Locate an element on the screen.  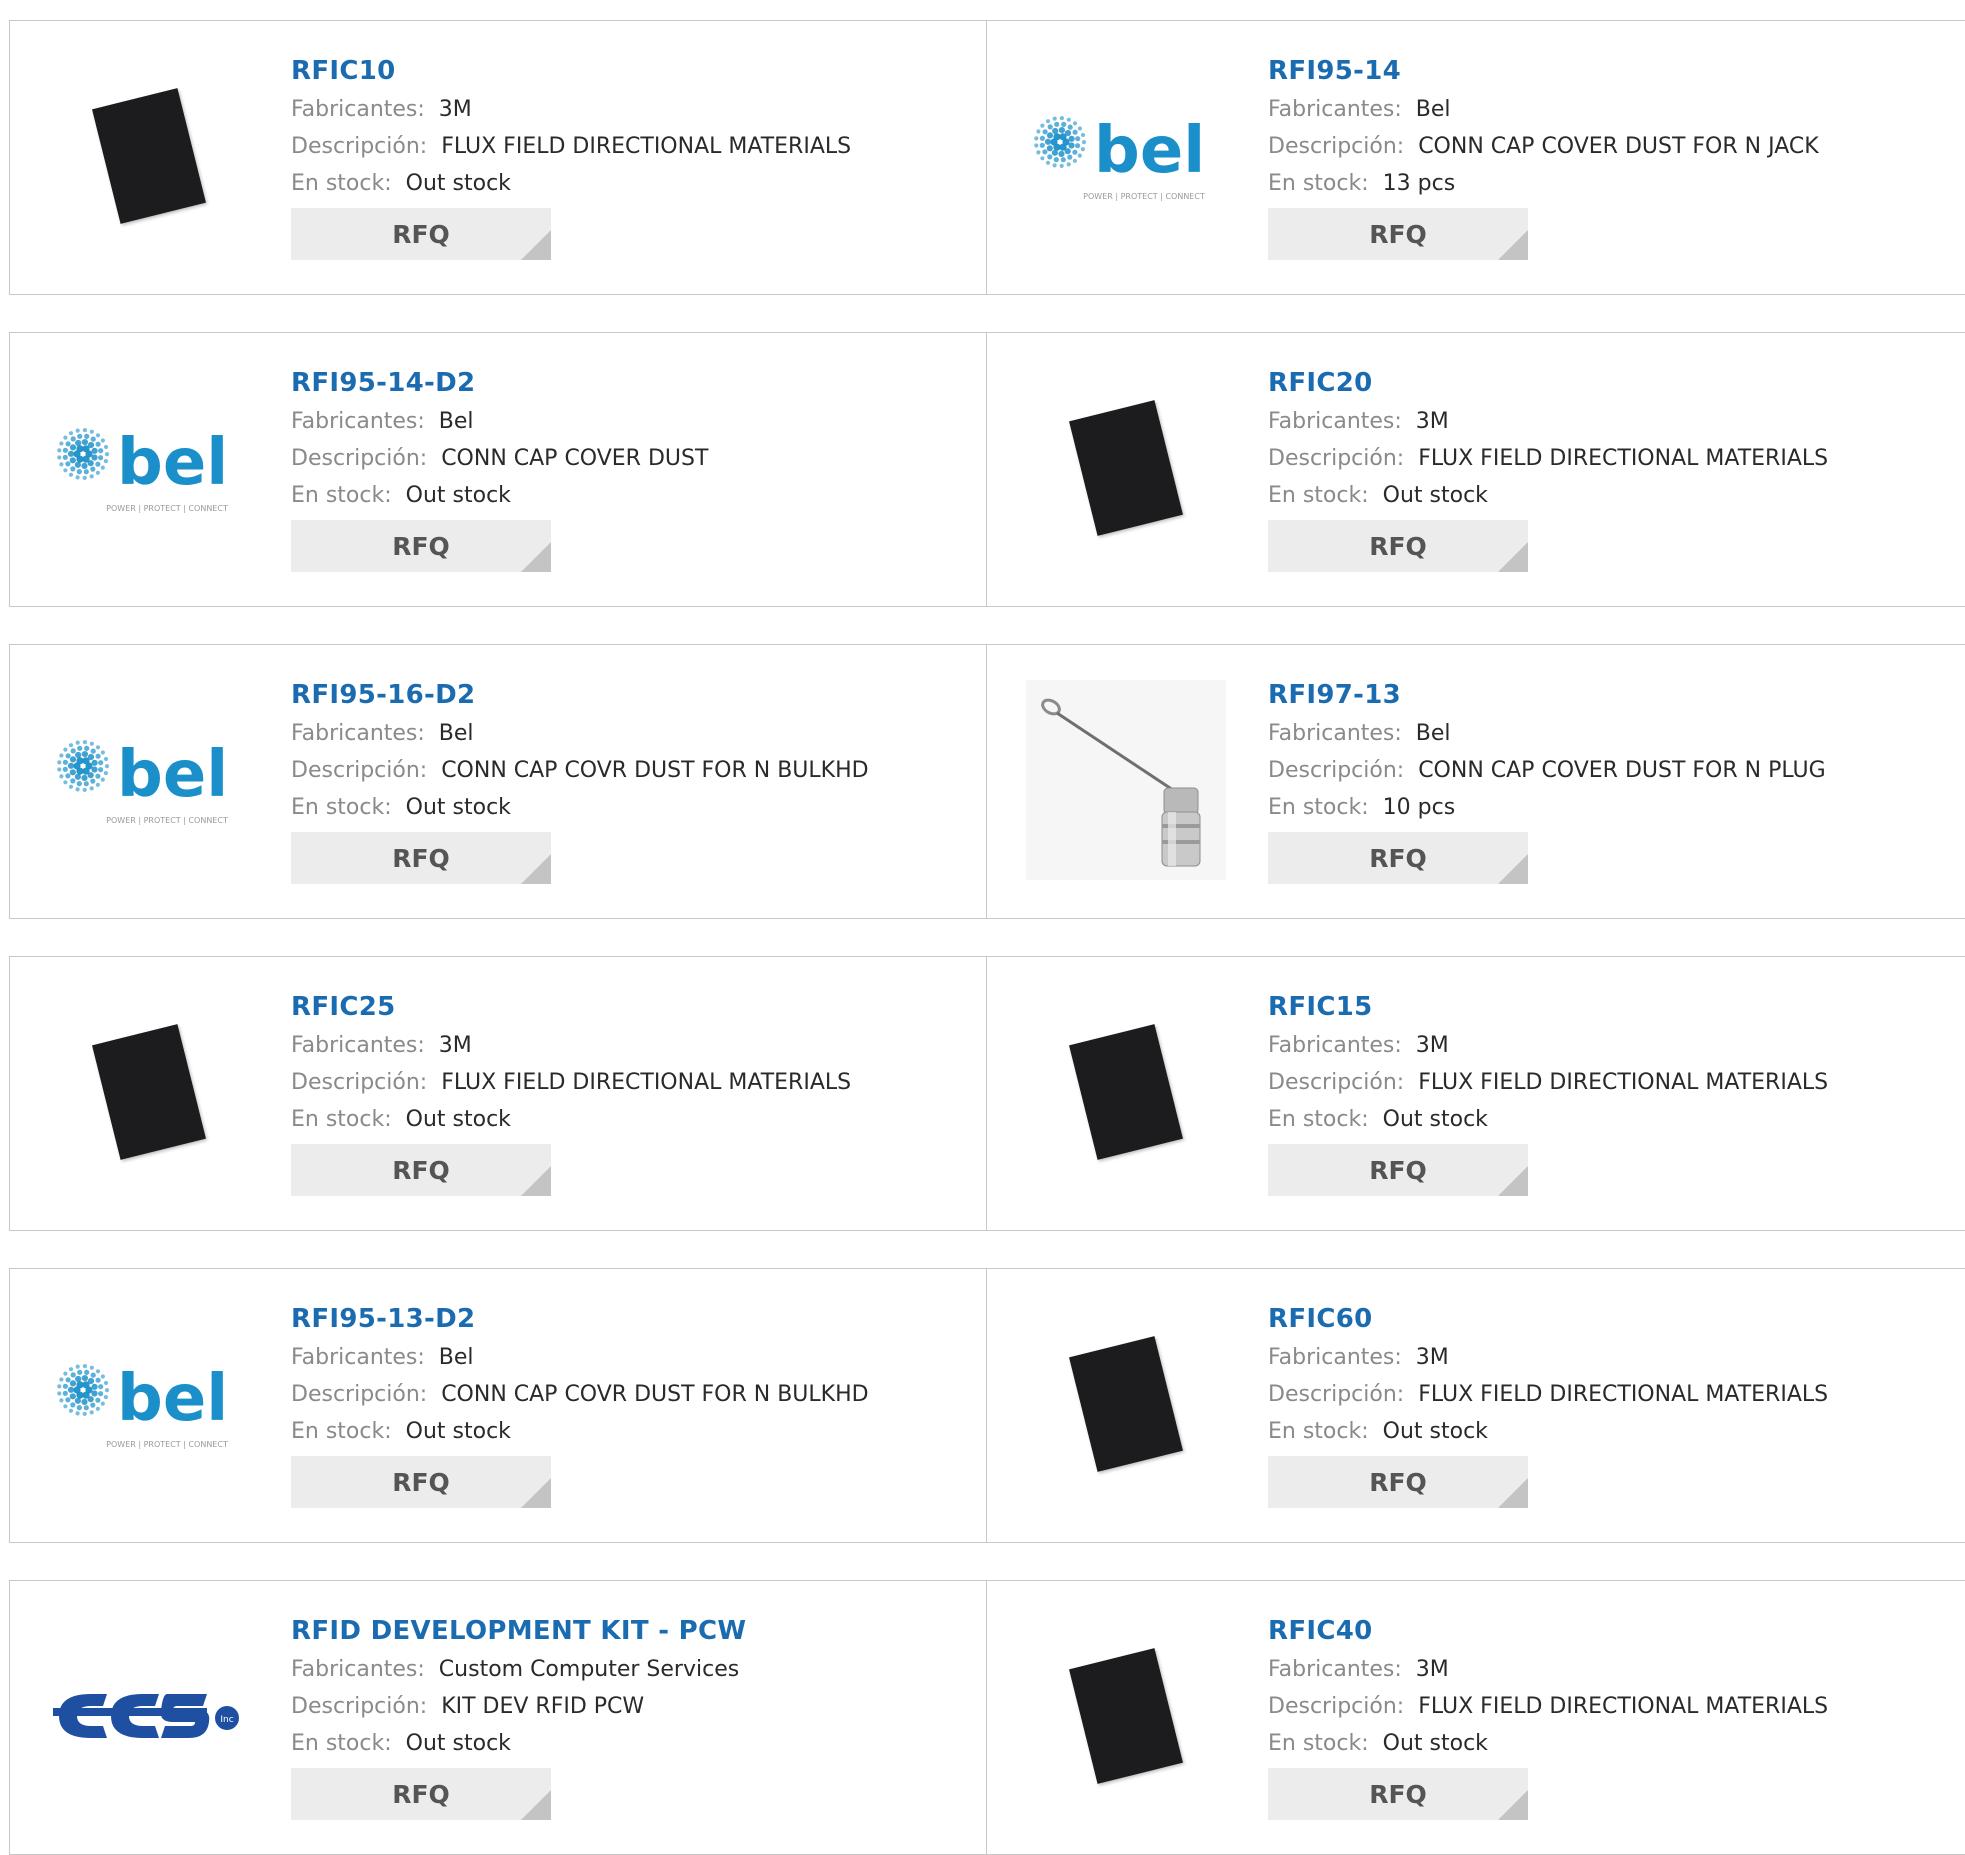
ccs-logo-suffix: Inc is located at coordinates (226, 1720).